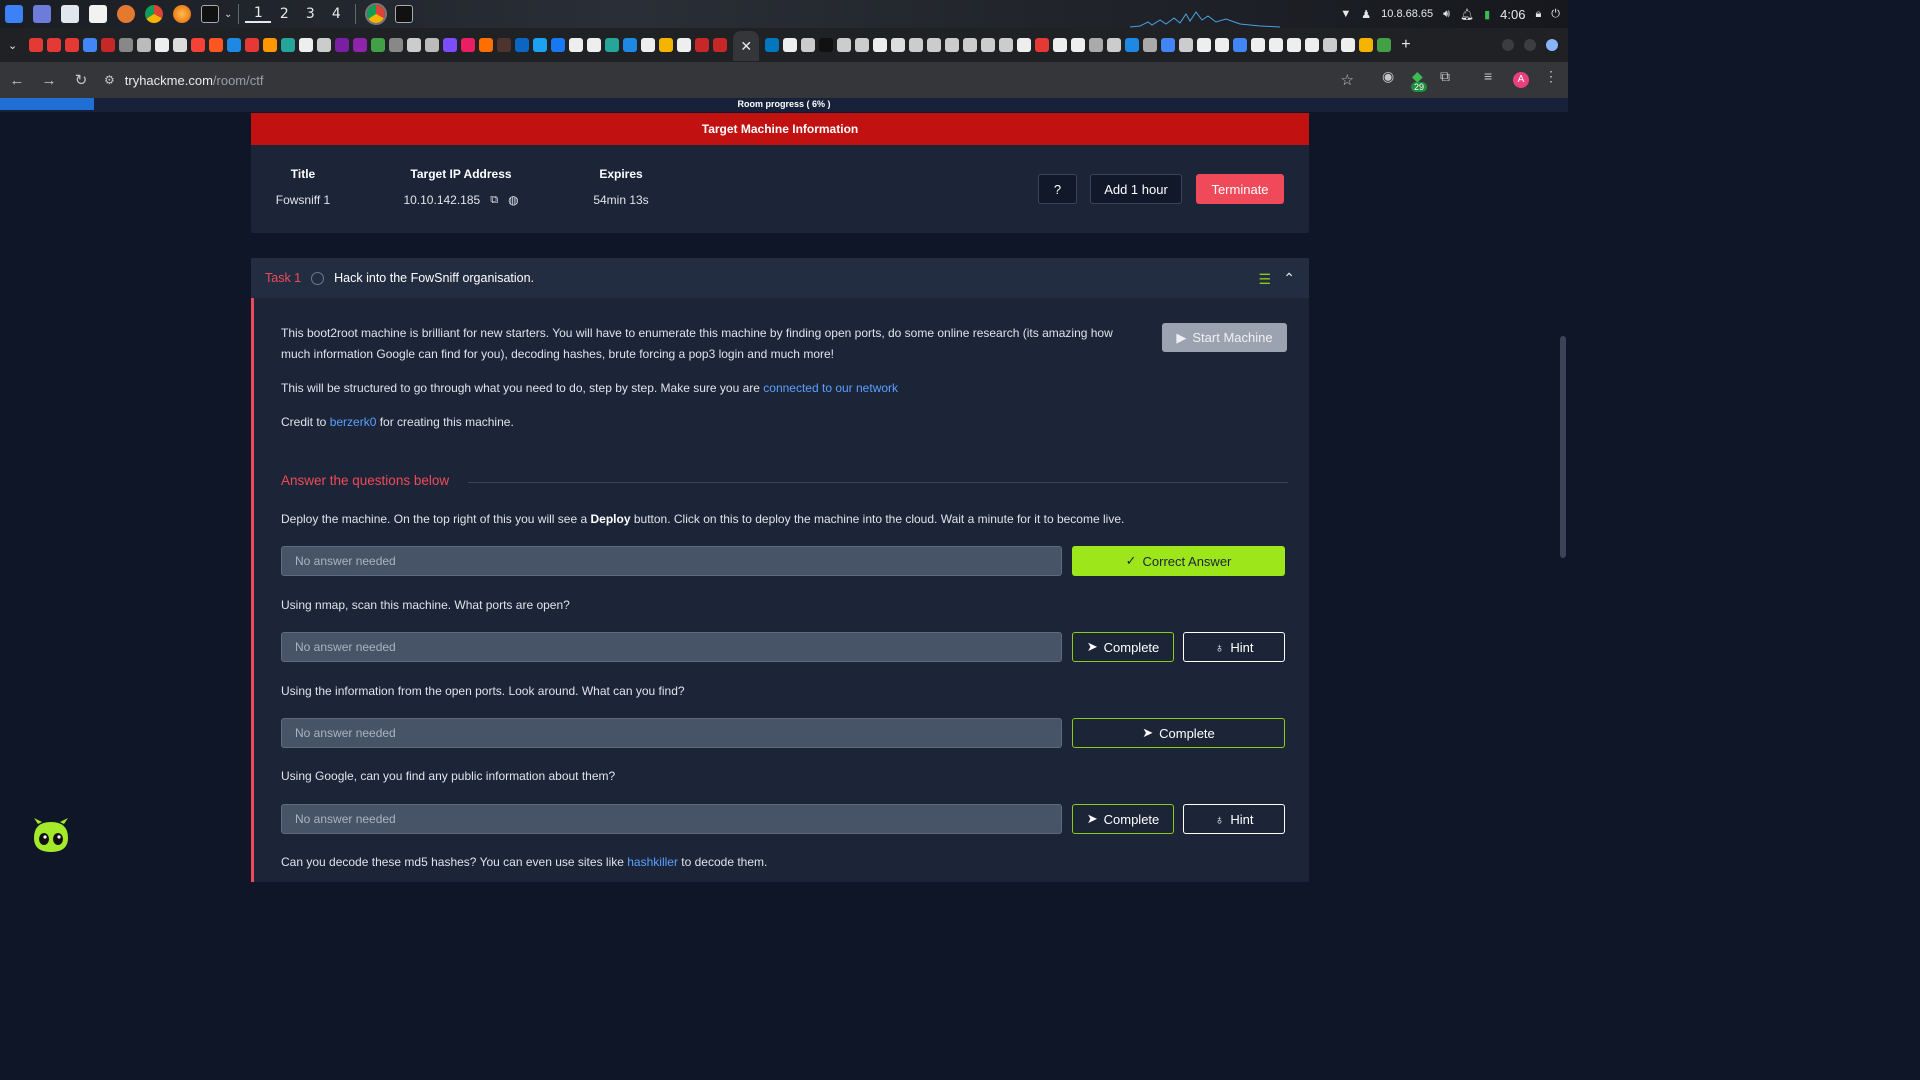 The height and width of the screenshot is (1080, 1920). What do you see at coordinates (1136, 189) in the screenshot?
I see `add-hour-button: Add 1 hour` at bounding box center [1136, 189].